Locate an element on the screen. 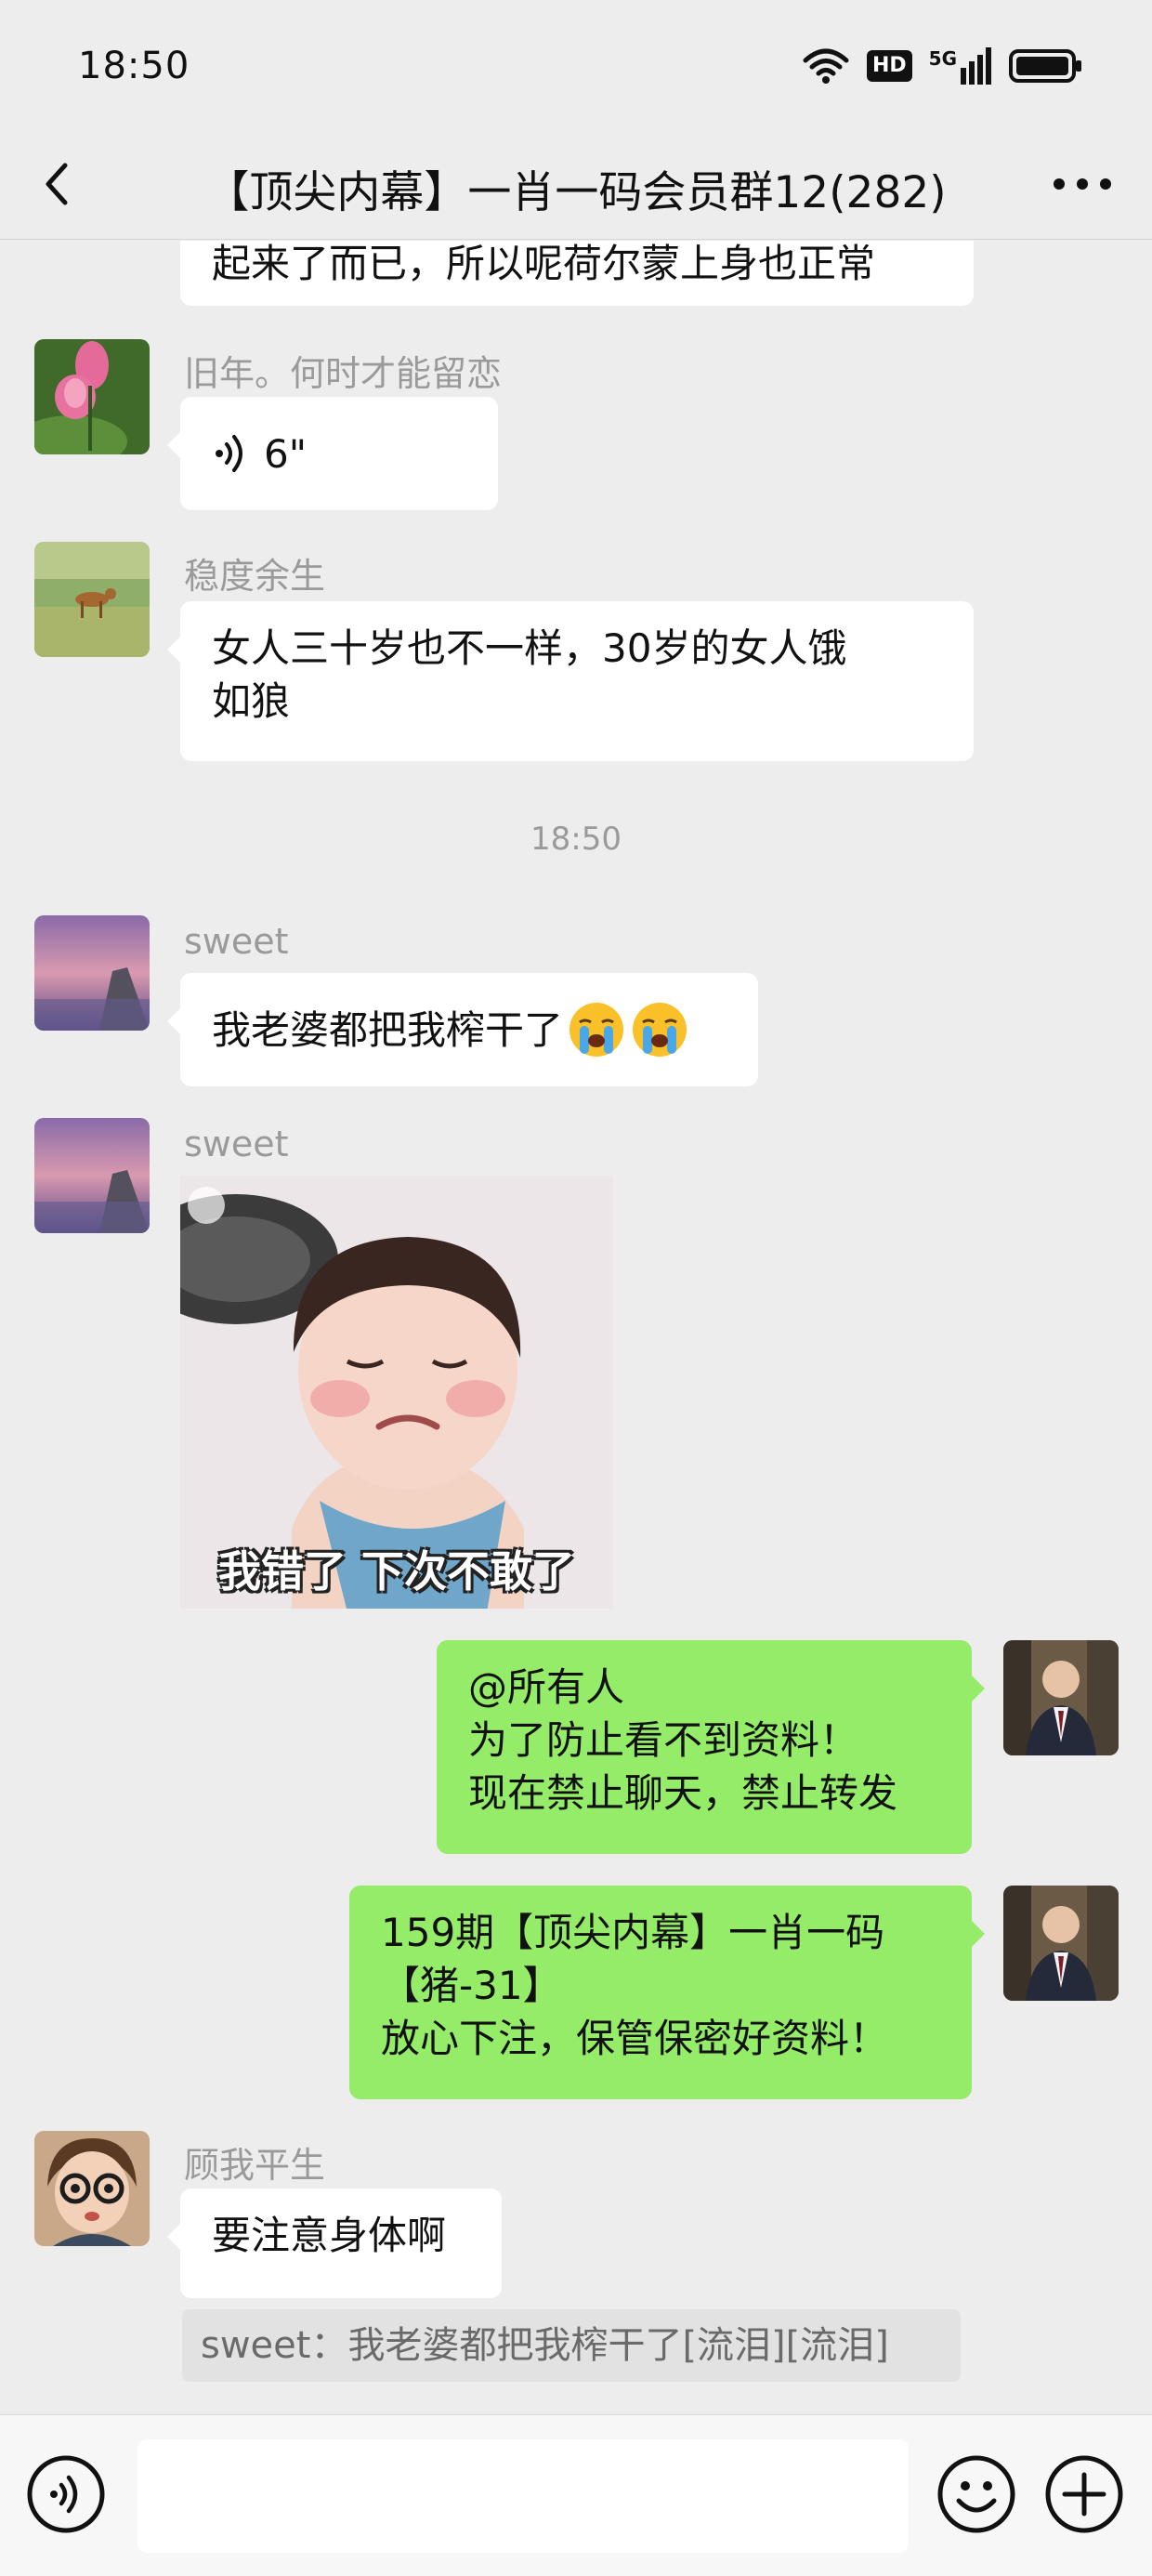  avatar-child-glasses-image is located at coordinates (92, 2188).